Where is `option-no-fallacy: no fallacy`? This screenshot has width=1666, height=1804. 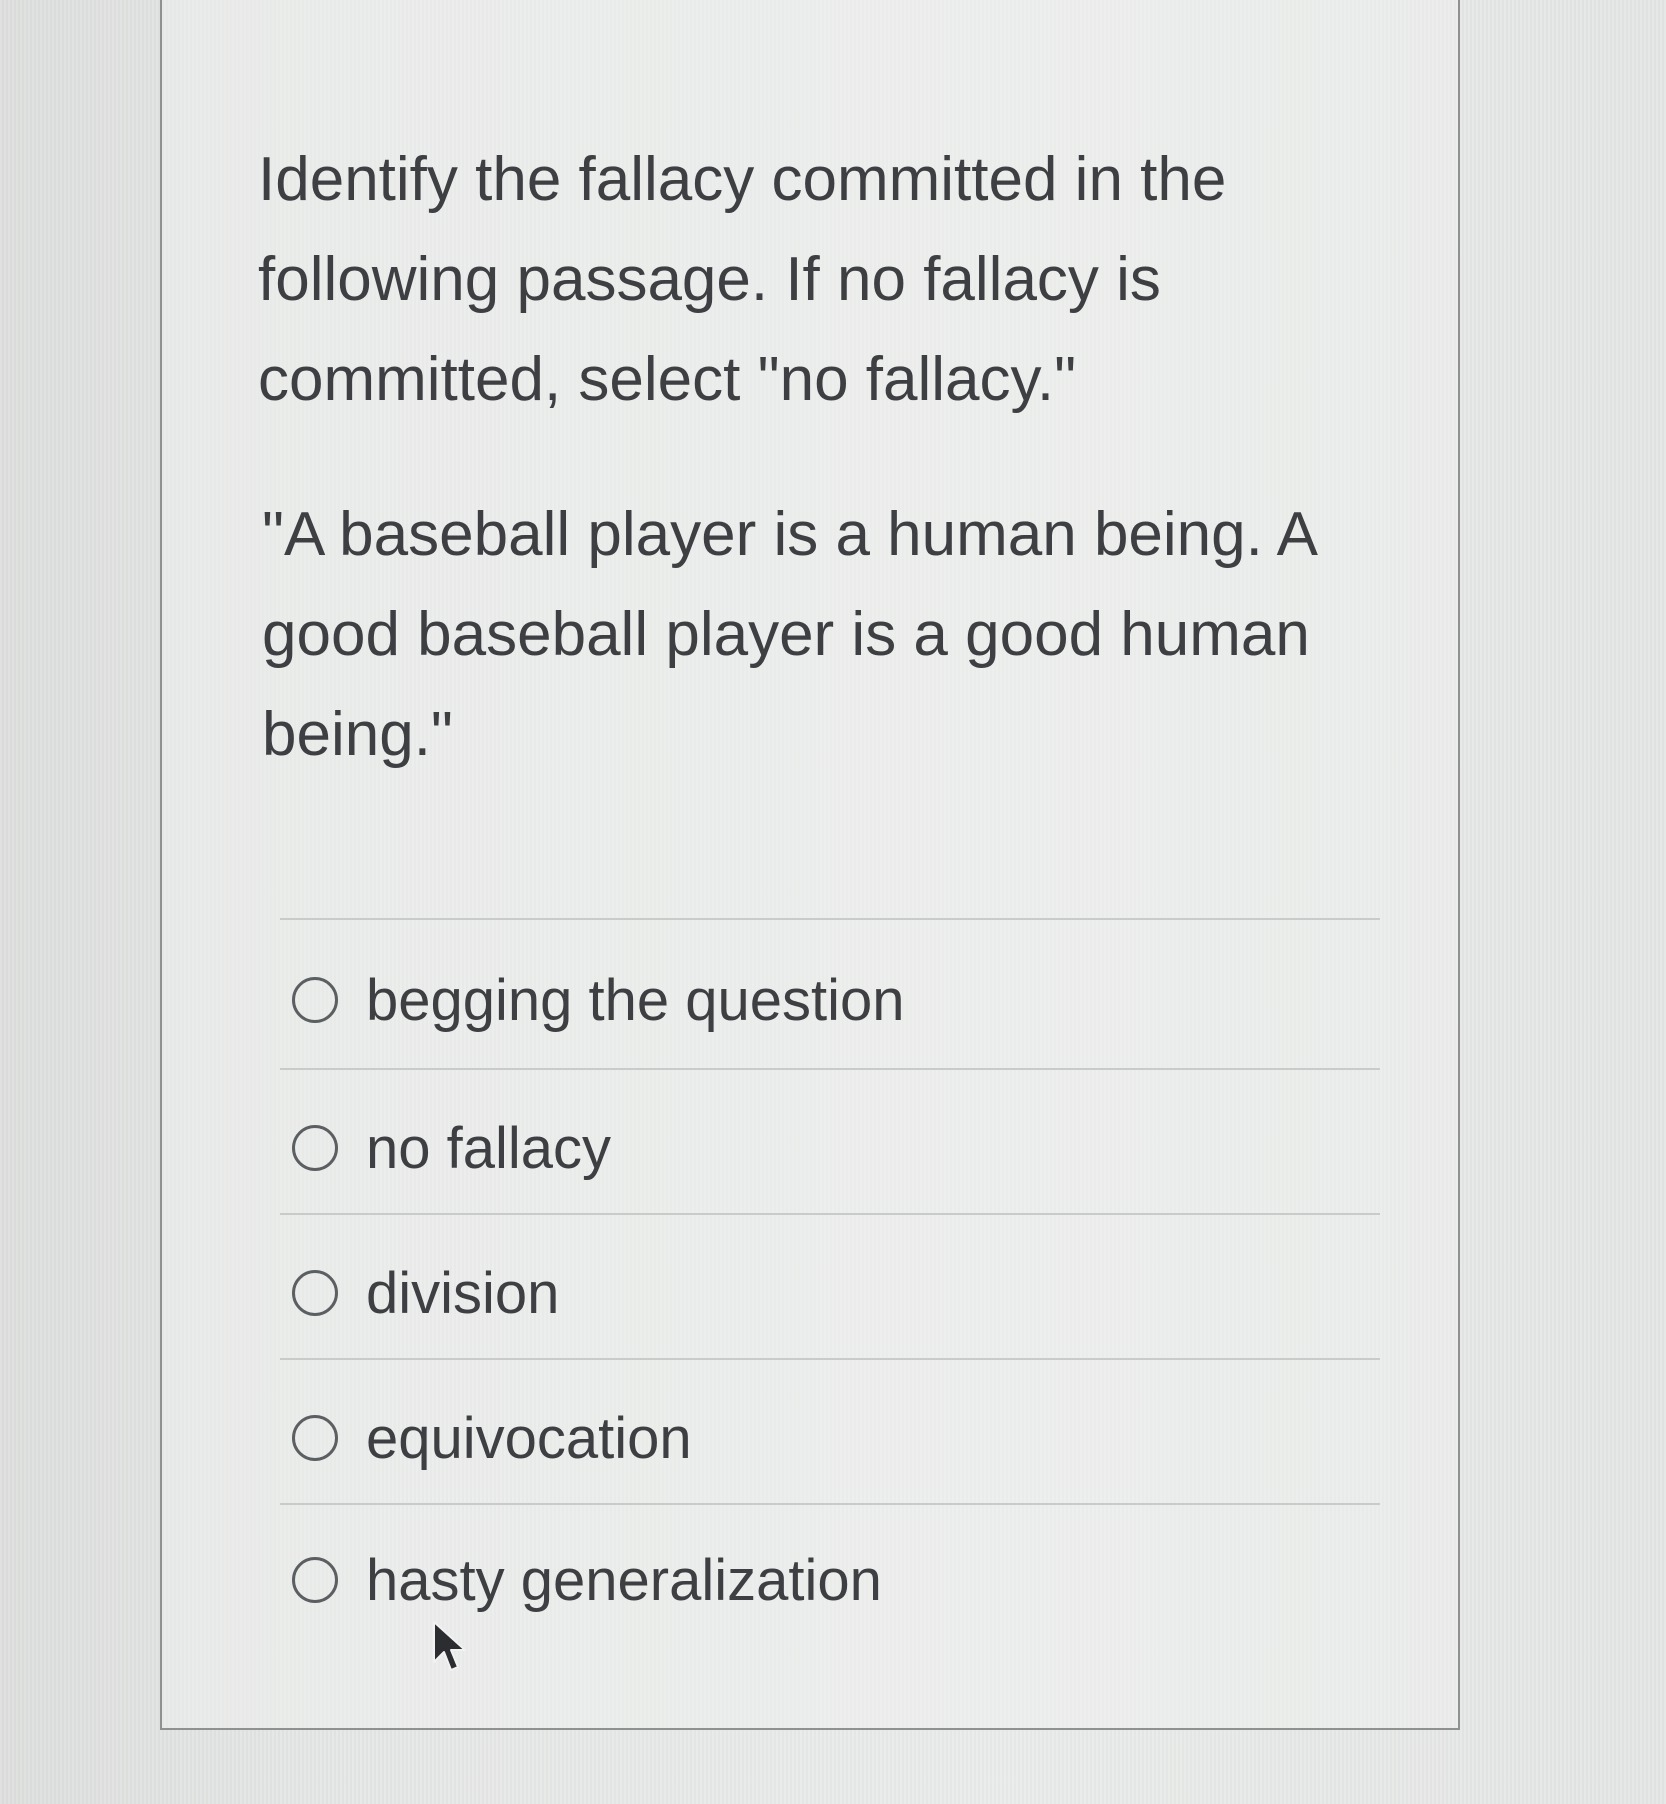
option-no-fallacy: no fallacy is located at coordinates (451, 1148).